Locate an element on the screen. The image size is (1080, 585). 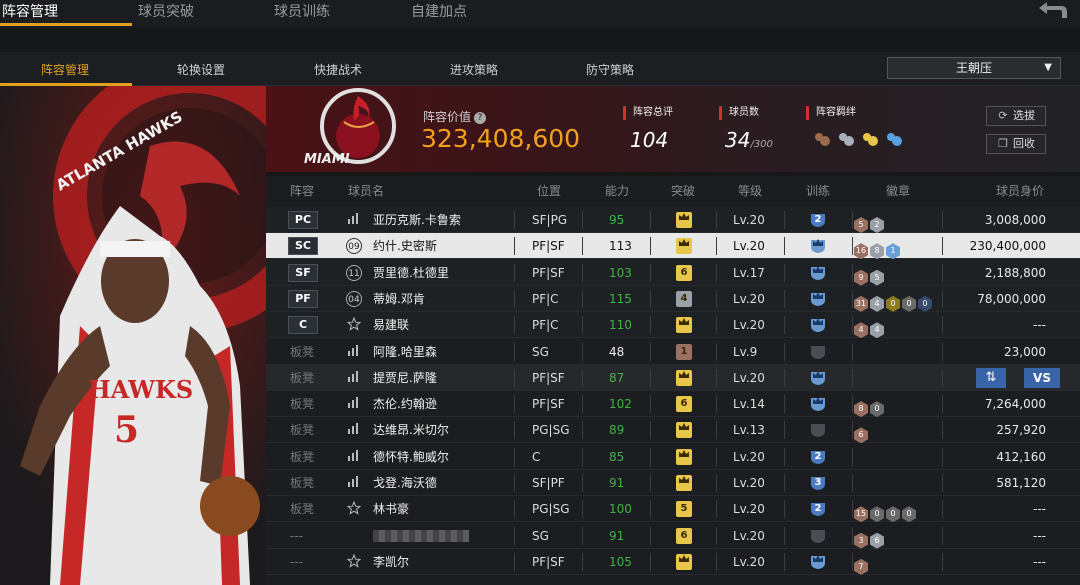
lineup-rating-label: 阵容总评 is located at coordinates (648, 113).